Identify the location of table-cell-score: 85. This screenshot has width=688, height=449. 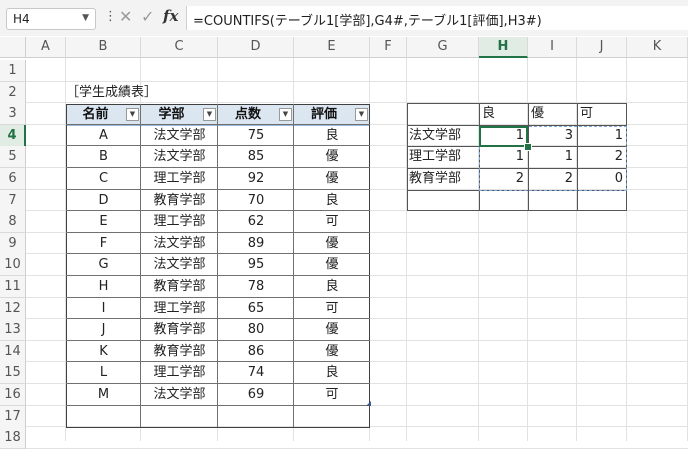
(256, 156).